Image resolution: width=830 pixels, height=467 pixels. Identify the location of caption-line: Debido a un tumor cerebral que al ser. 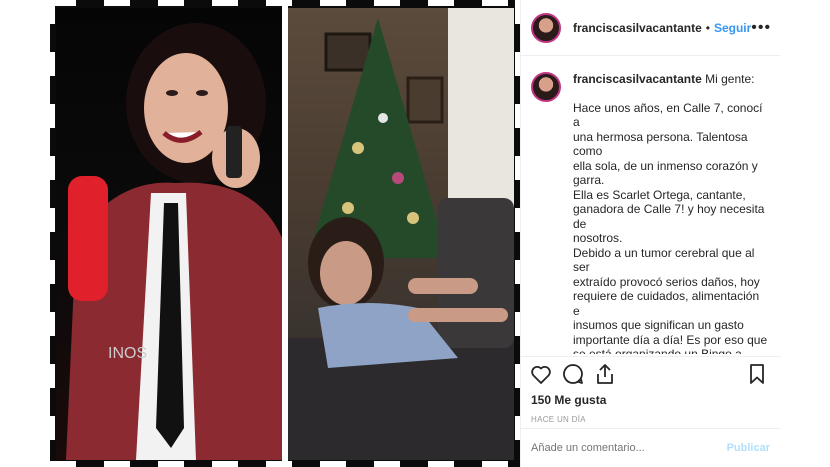
(664, 260).